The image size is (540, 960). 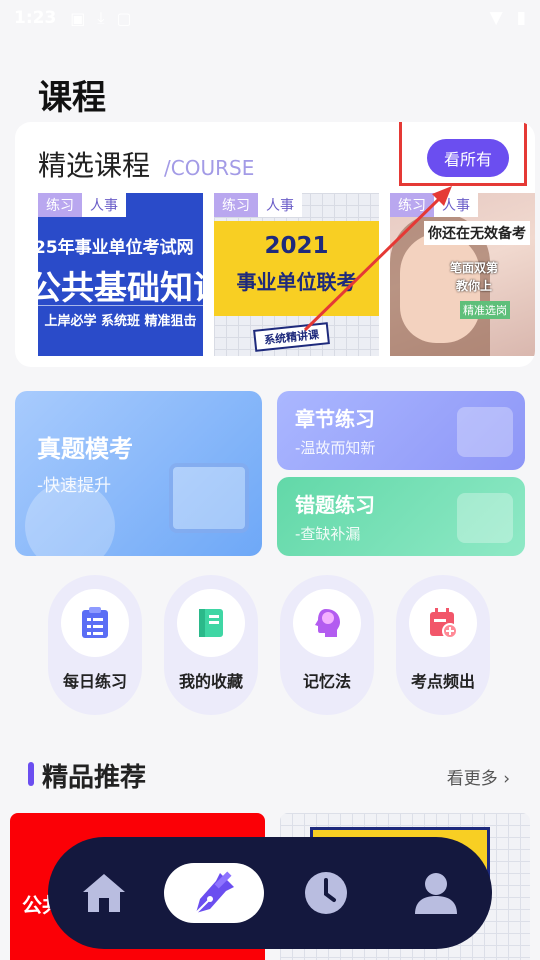 What do you see at coordinates (436, 893) in the screenshot?
I see `user-icon` at bounding box center [436, 893].